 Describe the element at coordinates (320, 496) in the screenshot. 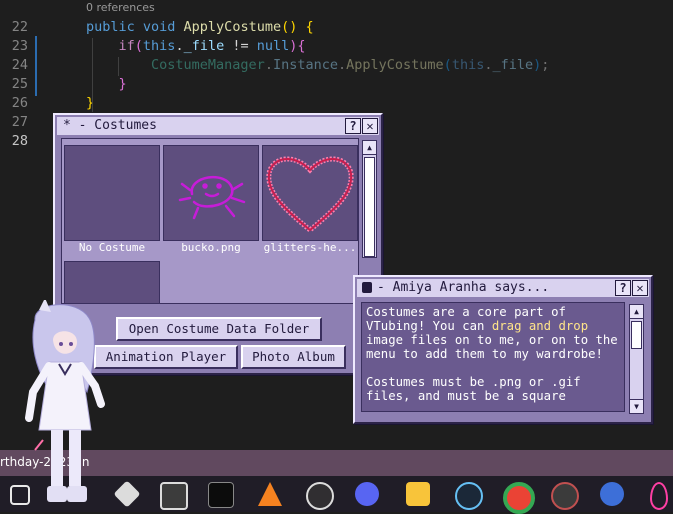

I see `obs-icon` at that location.